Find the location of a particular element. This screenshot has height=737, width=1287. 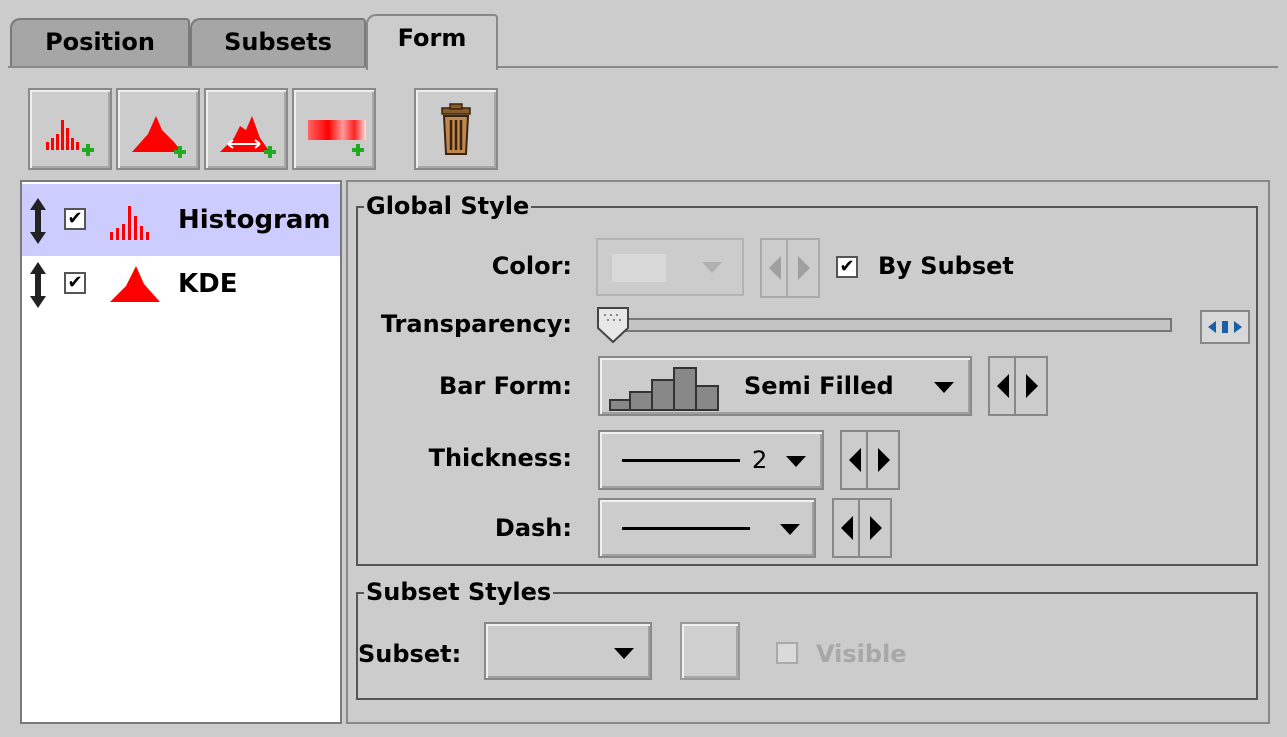

layer-label: Histogram is located at coordinates (254, 220).